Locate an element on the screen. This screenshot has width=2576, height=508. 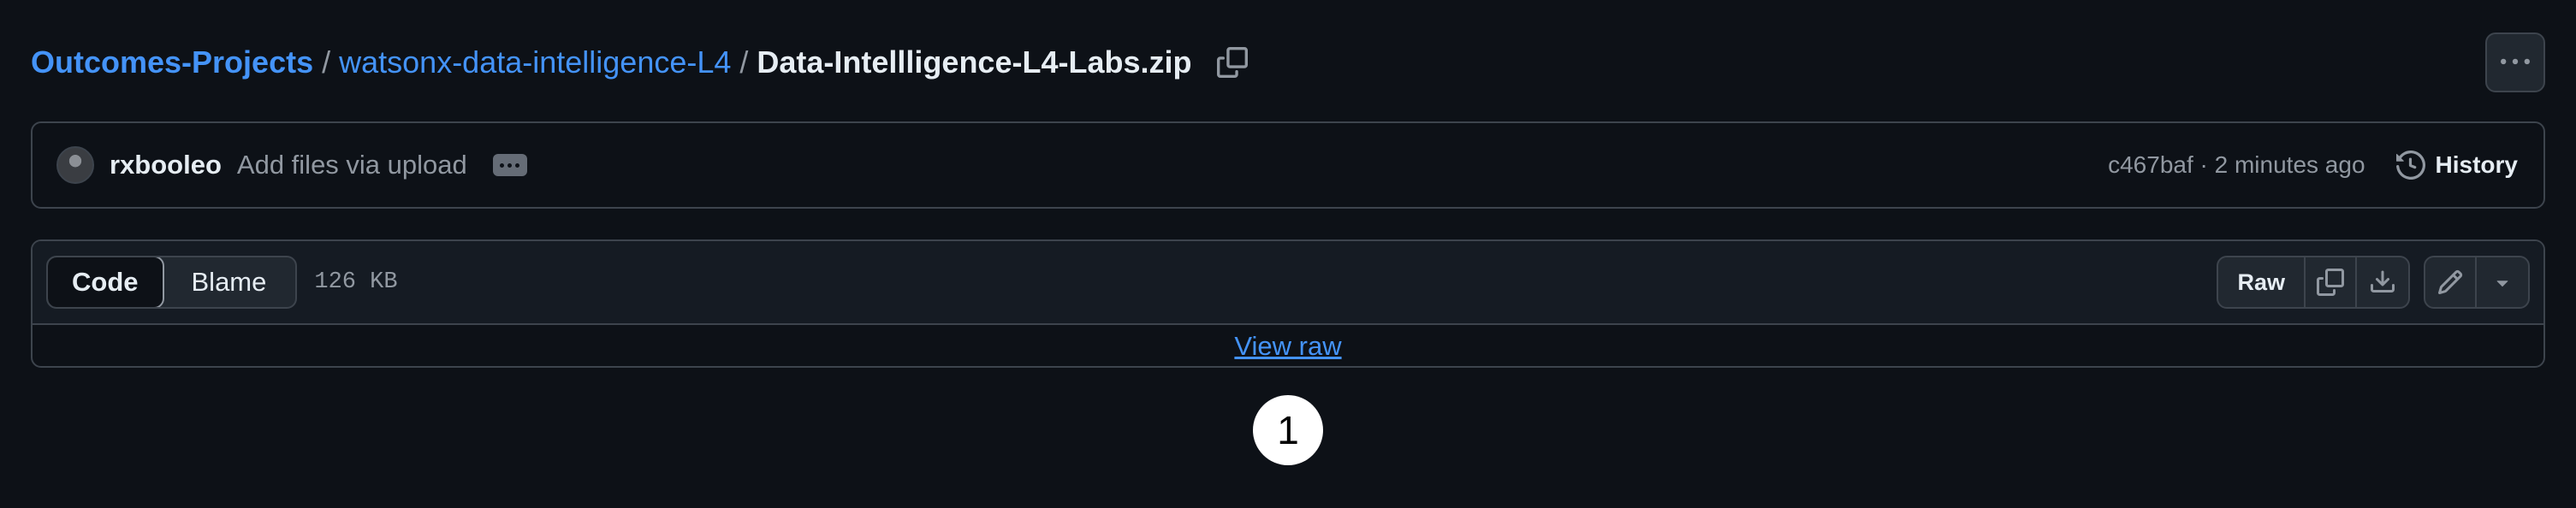
history-icon is located at coordinates (2410, 165).